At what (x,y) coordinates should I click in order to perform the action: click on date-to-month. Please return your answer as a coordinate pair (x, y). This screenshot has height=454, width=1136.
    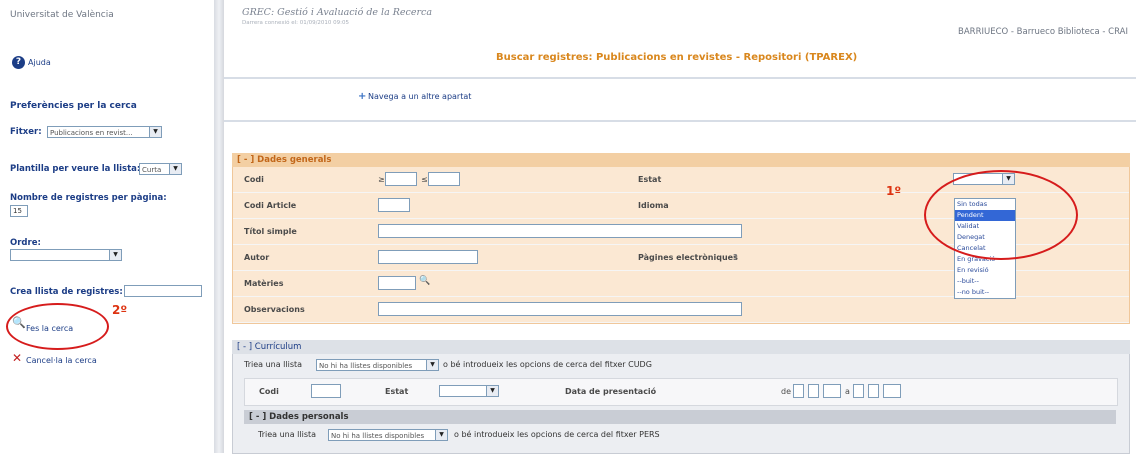
    Looking at the image, I should click on (873, 391).